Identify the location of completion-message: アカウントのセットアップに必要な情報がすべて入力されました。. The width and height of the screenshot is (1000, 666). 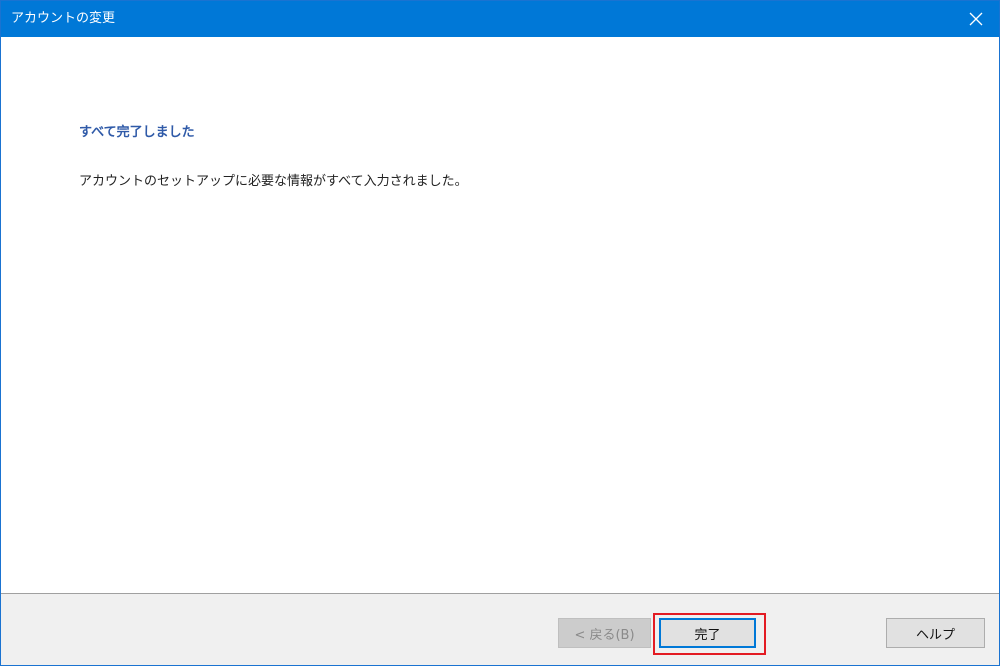
(273, 181).